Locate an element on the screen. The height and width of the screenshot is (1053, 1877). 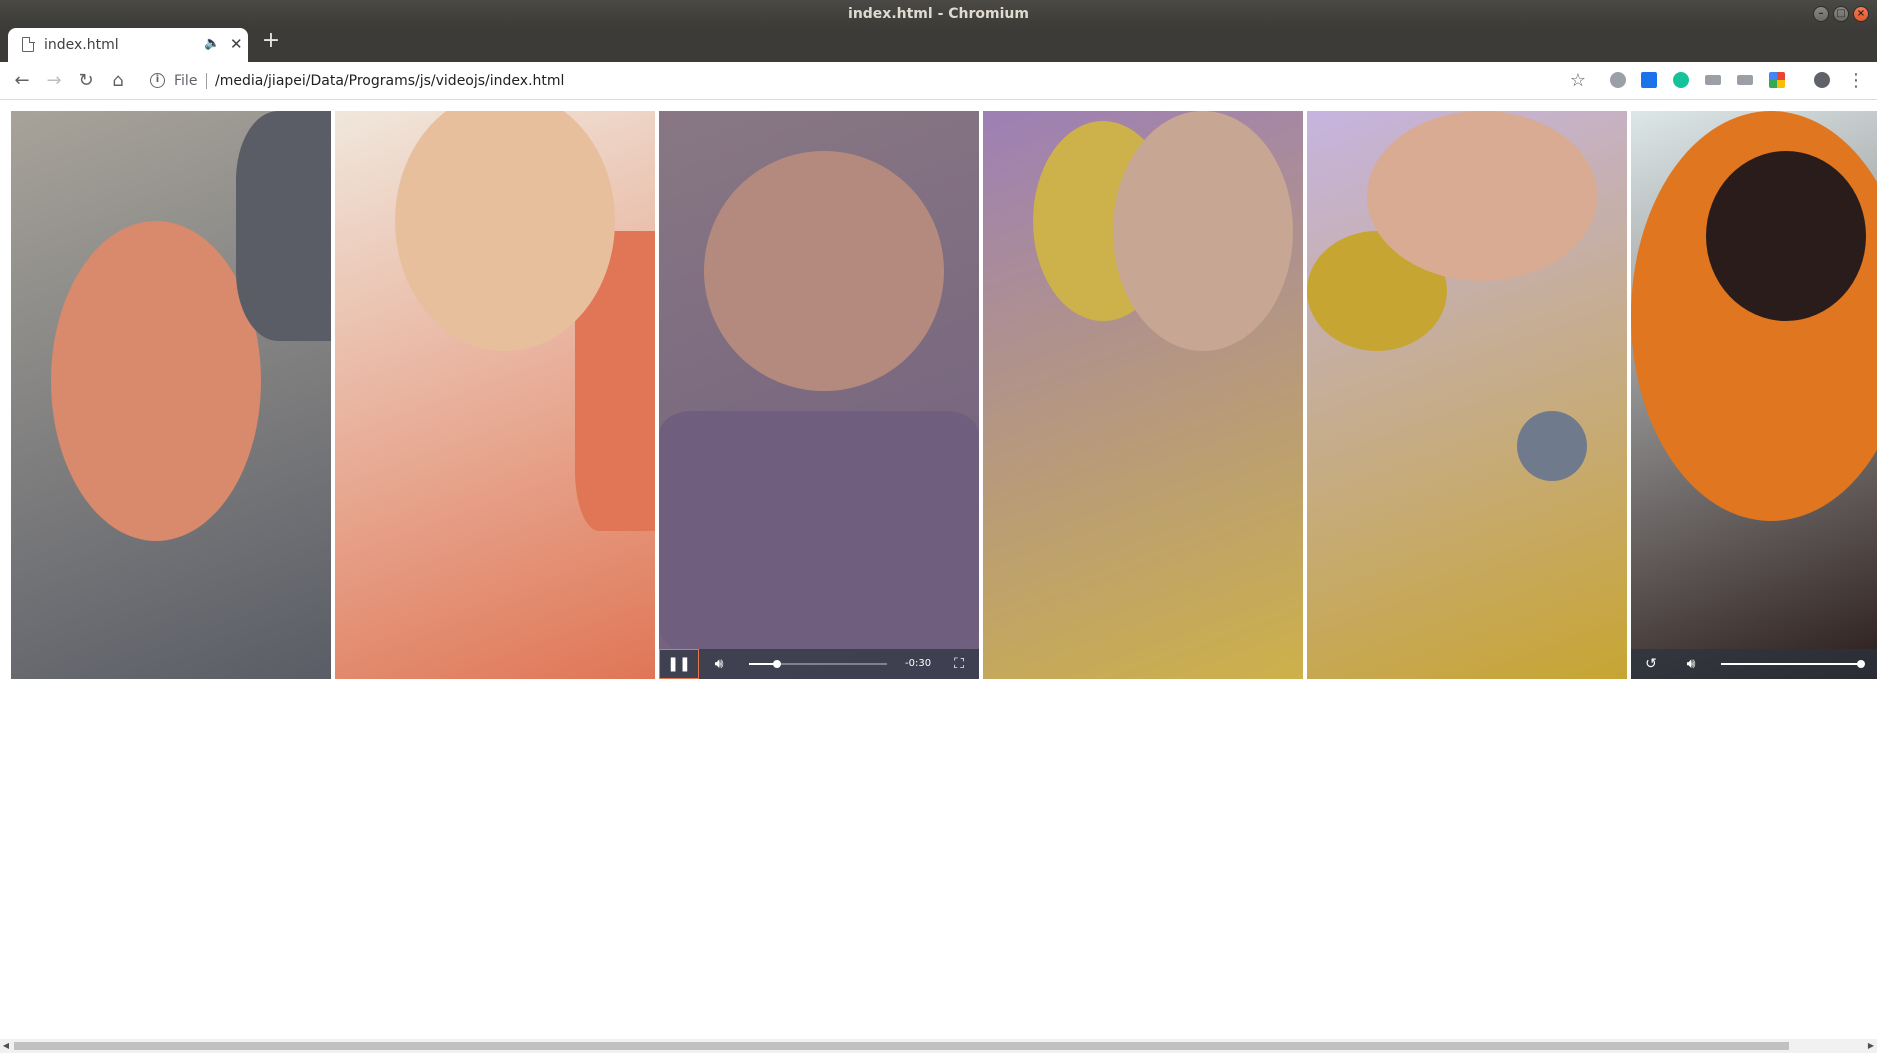
forward-arrow-icon: → is located at coordinates (54, 81).